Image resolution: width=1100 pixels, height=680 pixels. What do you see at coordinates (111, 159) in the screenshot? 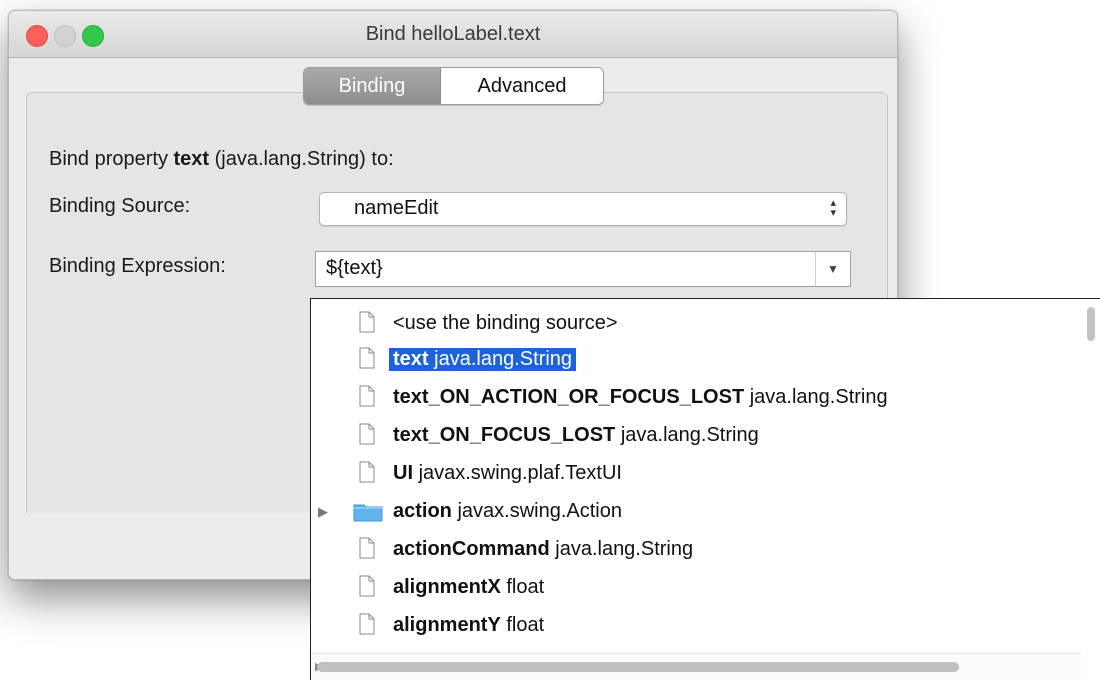
I see `intro-prefix: Bind property` at bounding box center [111, 159].